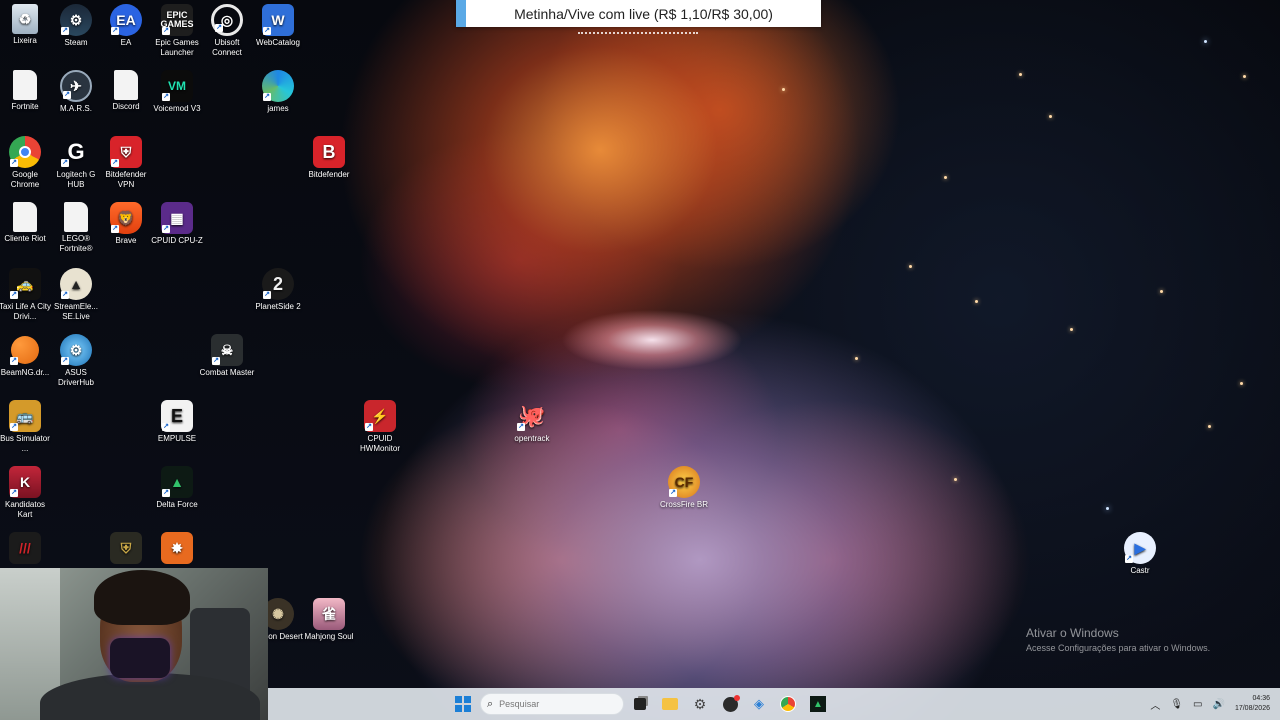 The image size is (1280, 720). I want to click on desktop-icon-cpuz: ▦ ↗ CPUID CPU-Z, so click(177, 224).